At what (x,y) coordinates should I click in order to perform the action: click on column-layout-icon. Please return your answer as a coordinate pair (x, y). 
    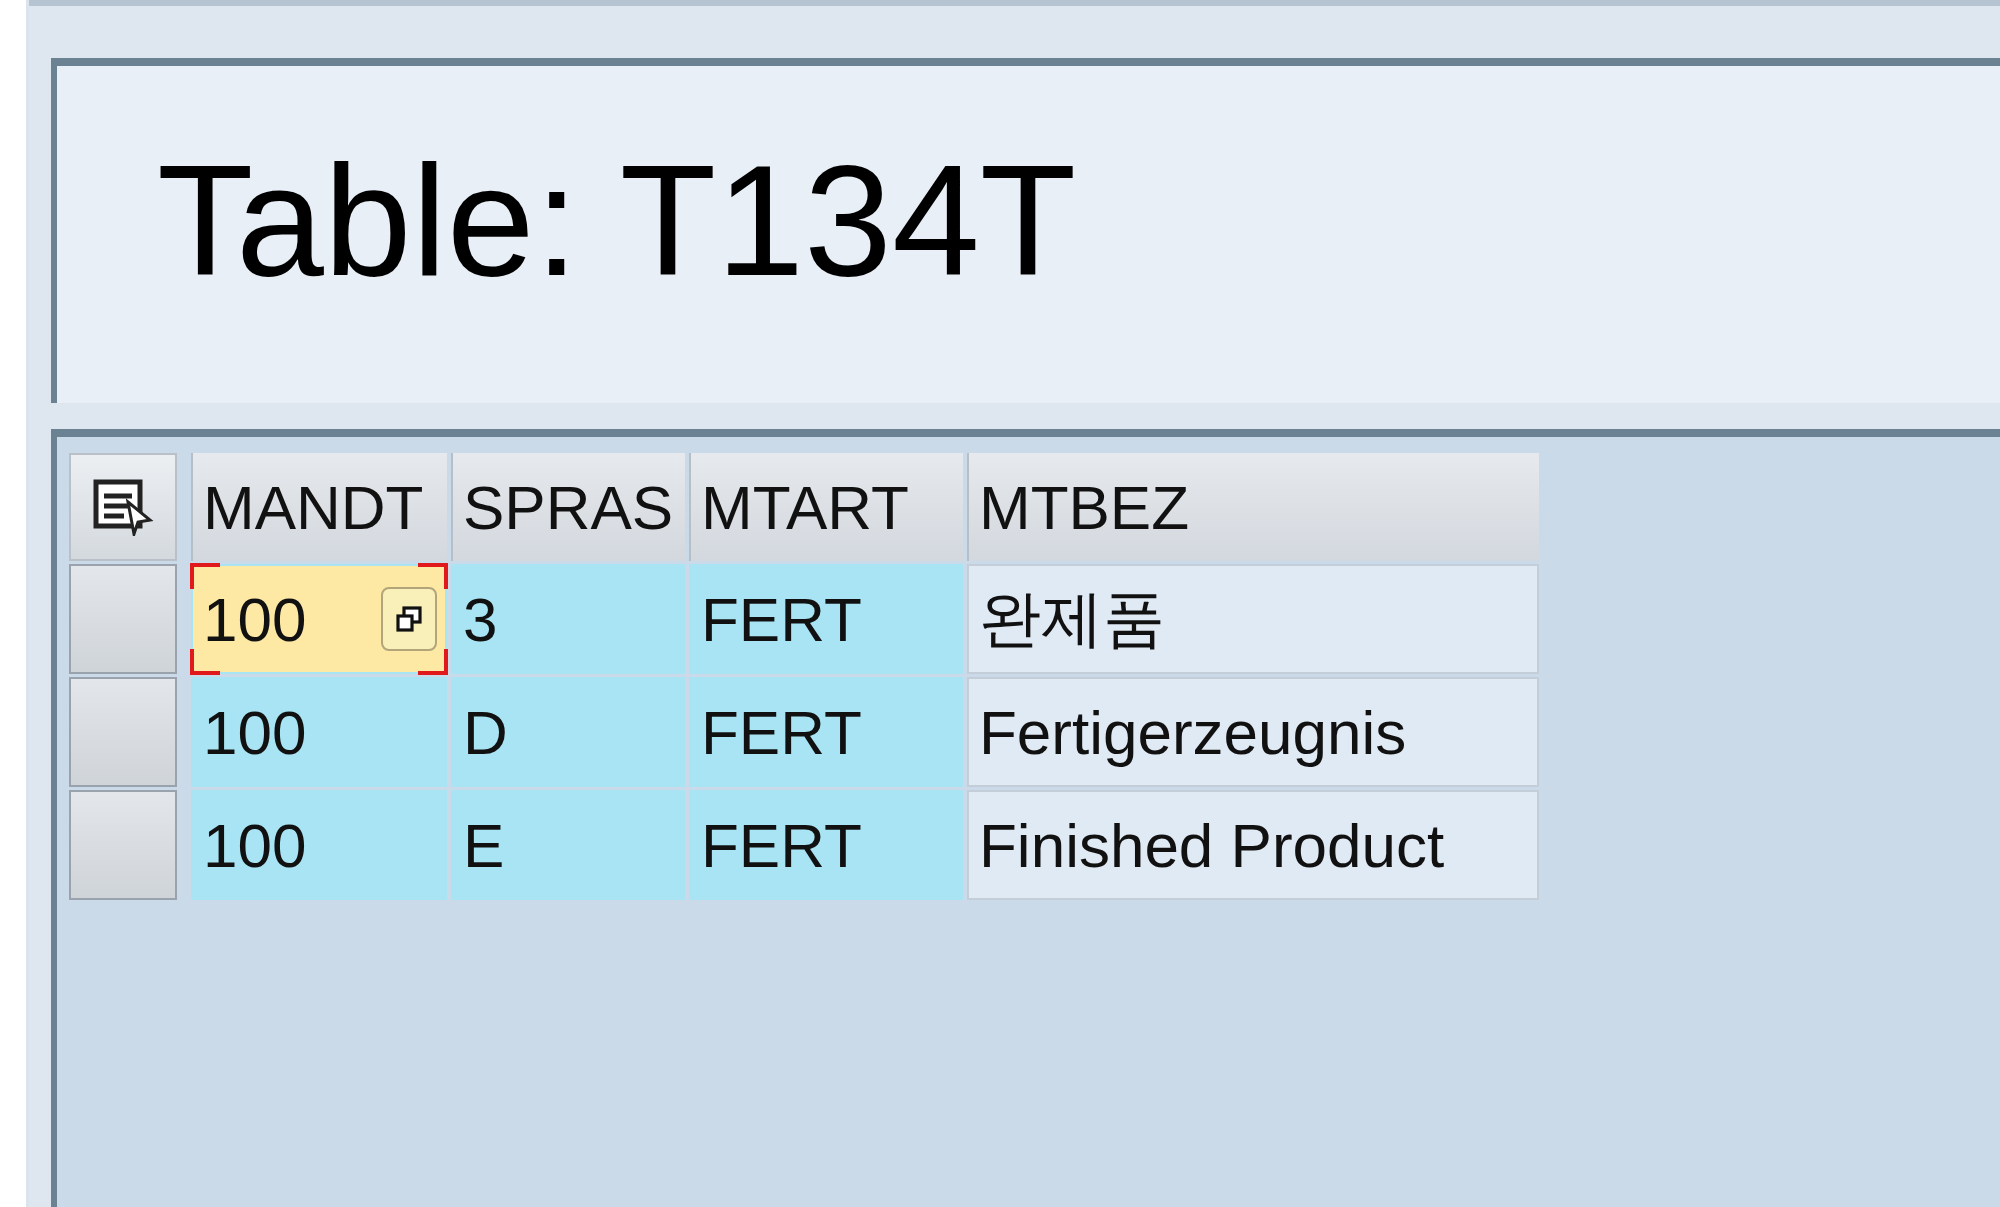
    Looking at the image, I should click on (123, 507).